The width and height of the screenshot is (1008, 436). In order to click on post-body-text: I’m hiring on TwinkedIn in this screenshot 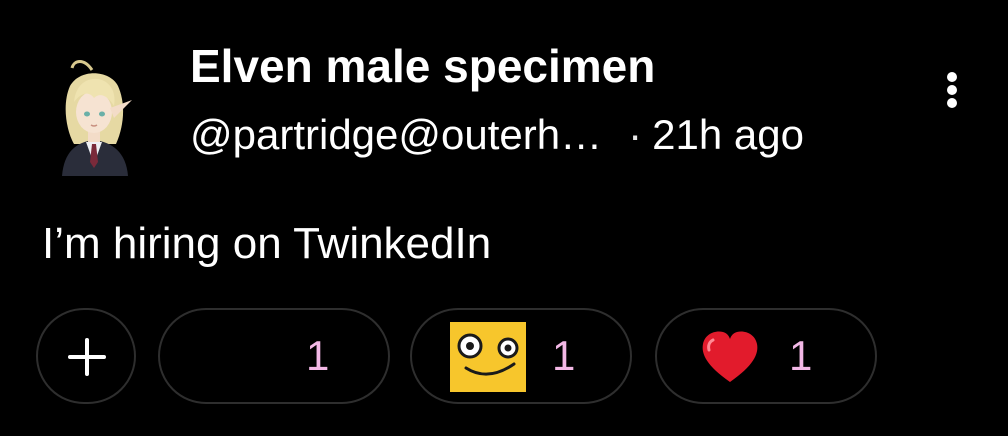, I will do `click(267, 243)`.